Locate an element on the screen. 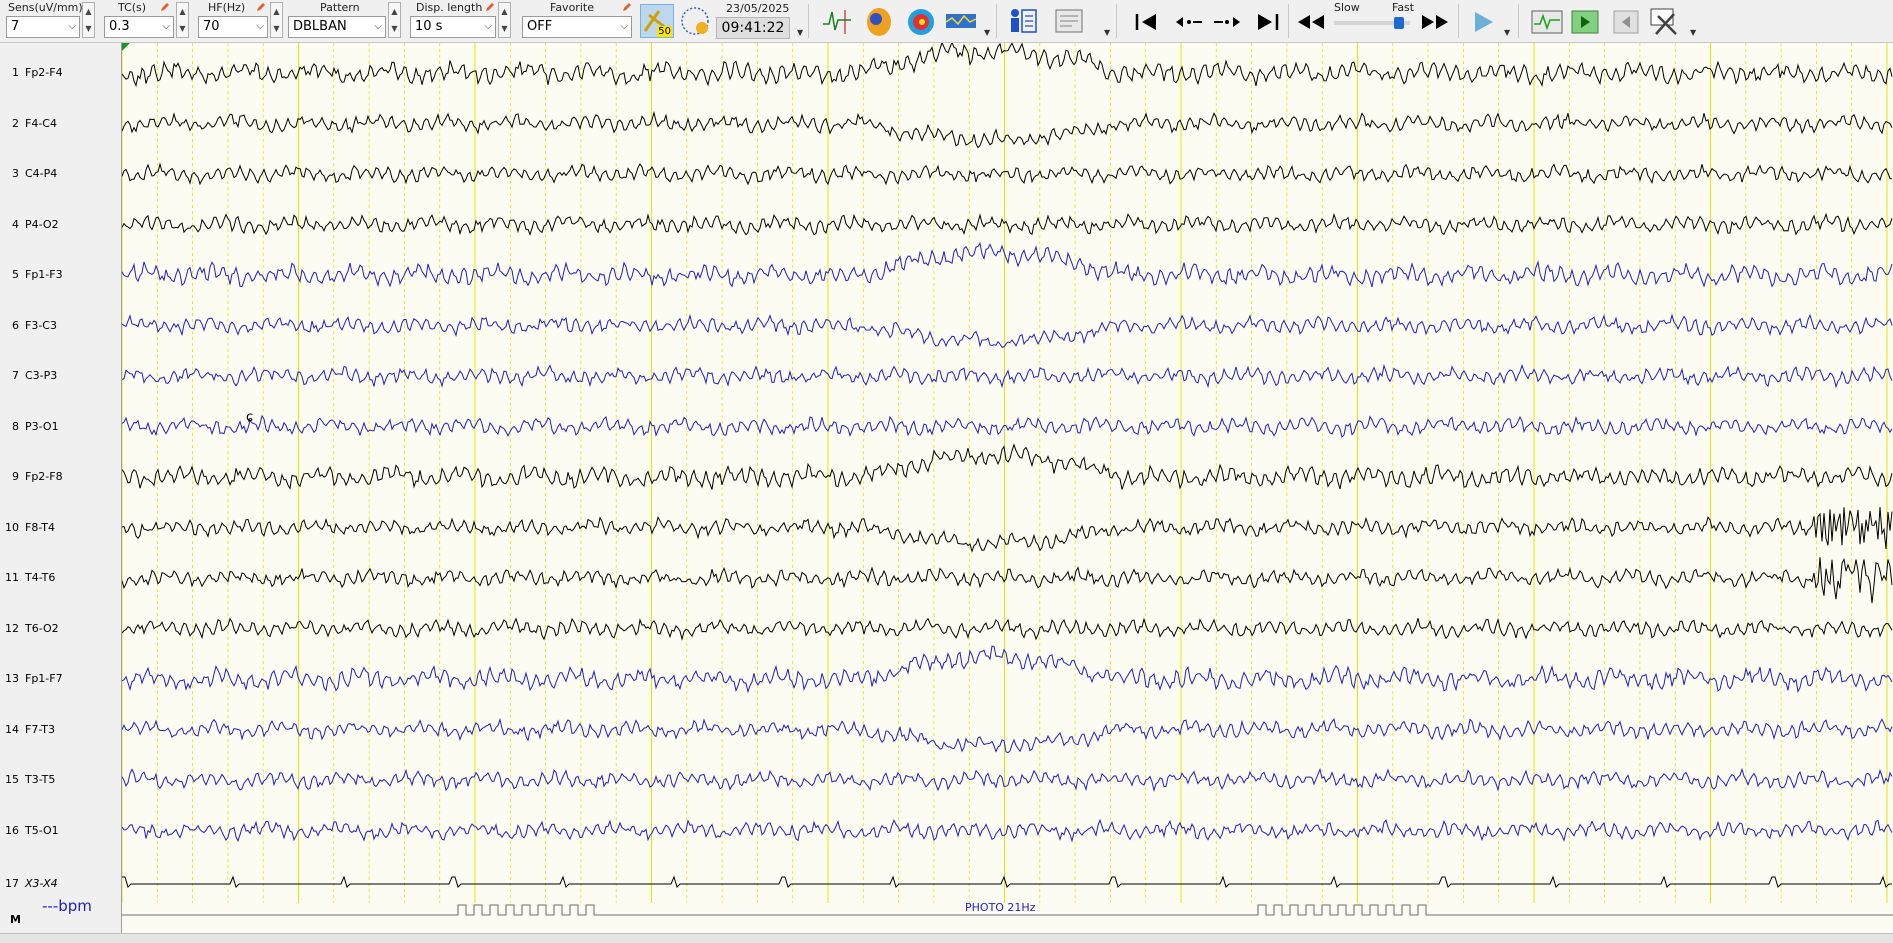  channel-label-row: 1 Fp2-F4 is located at coordinates (61, 74).